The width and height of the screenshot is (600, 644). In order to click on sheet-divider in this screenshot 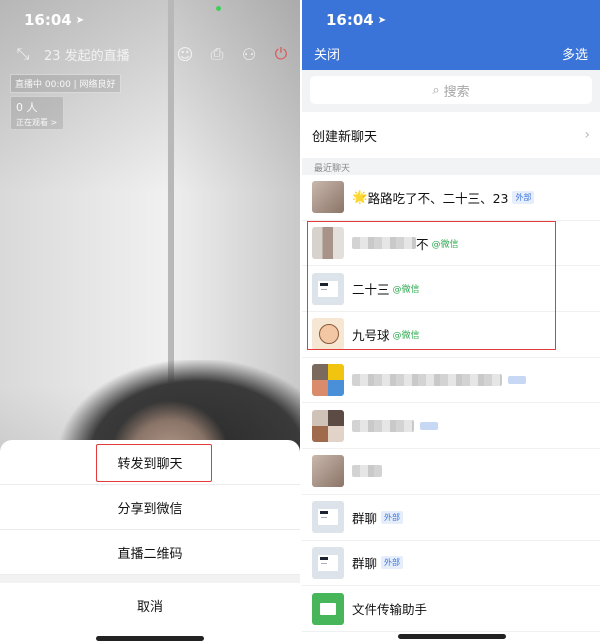, I will do `click(150, 579)`.